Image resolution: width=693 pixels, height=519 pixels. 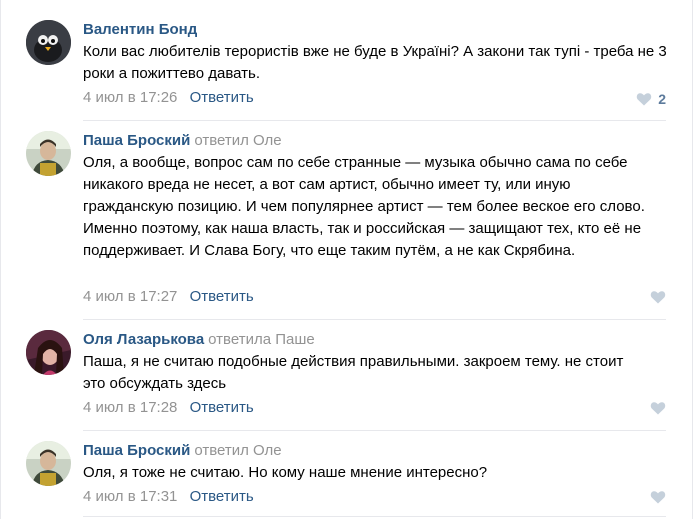 I want to click on comment-author: Оля Лазарькова ответила Паше, so click(x=199, y=339).